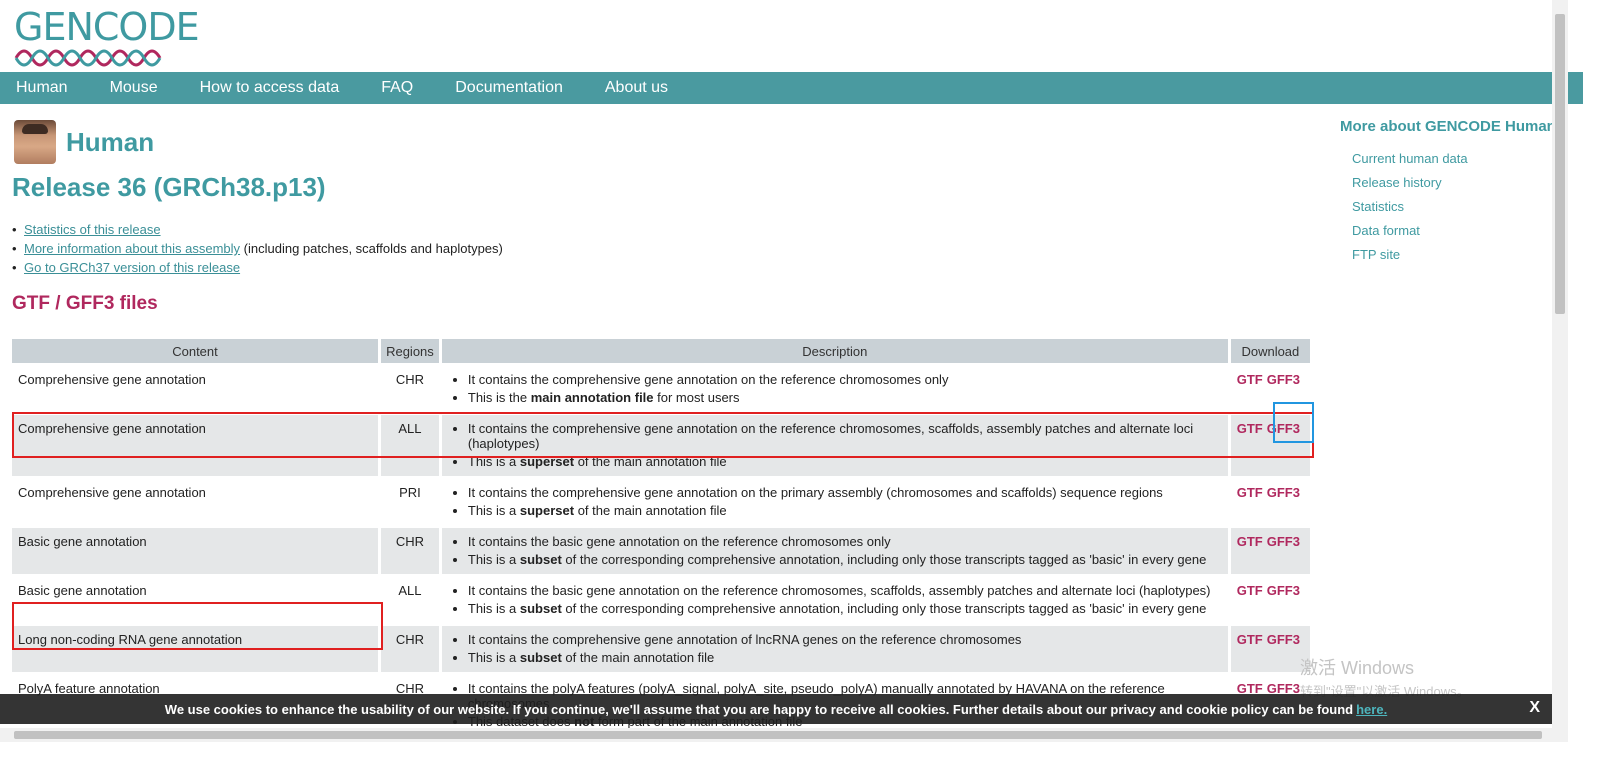  Describe the element at coordinates (1454, 158) in the screenshot. I see `sidebar-item-current-human-data: Current human data` at that location.